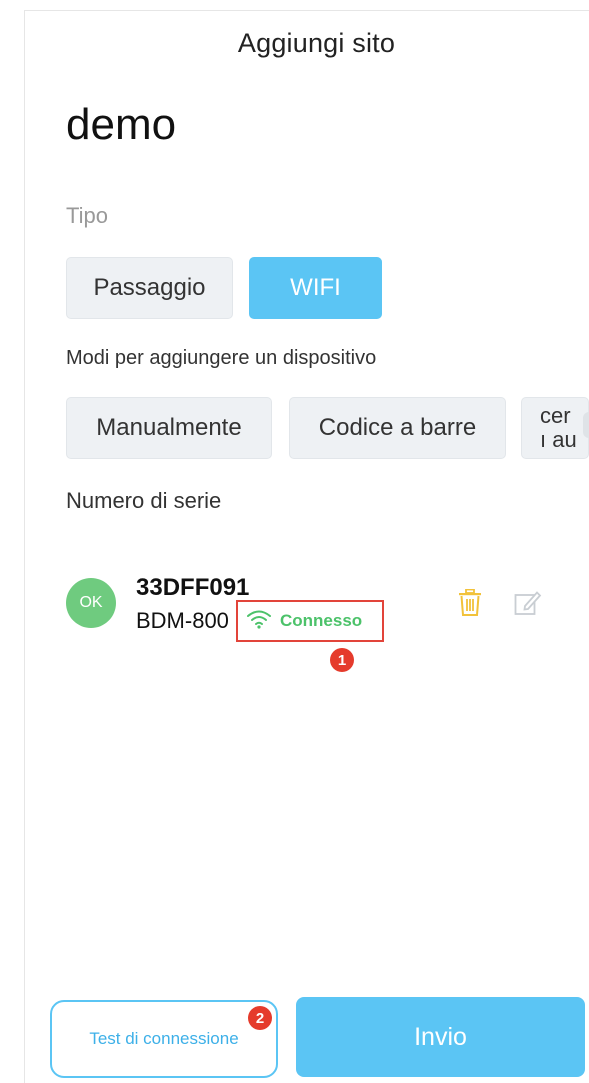 This screenshot has height=1083, width=589. Describe the element at coordinates (586, 425) in the screenshot. I see `horizontal-scroll-handle` at that location.